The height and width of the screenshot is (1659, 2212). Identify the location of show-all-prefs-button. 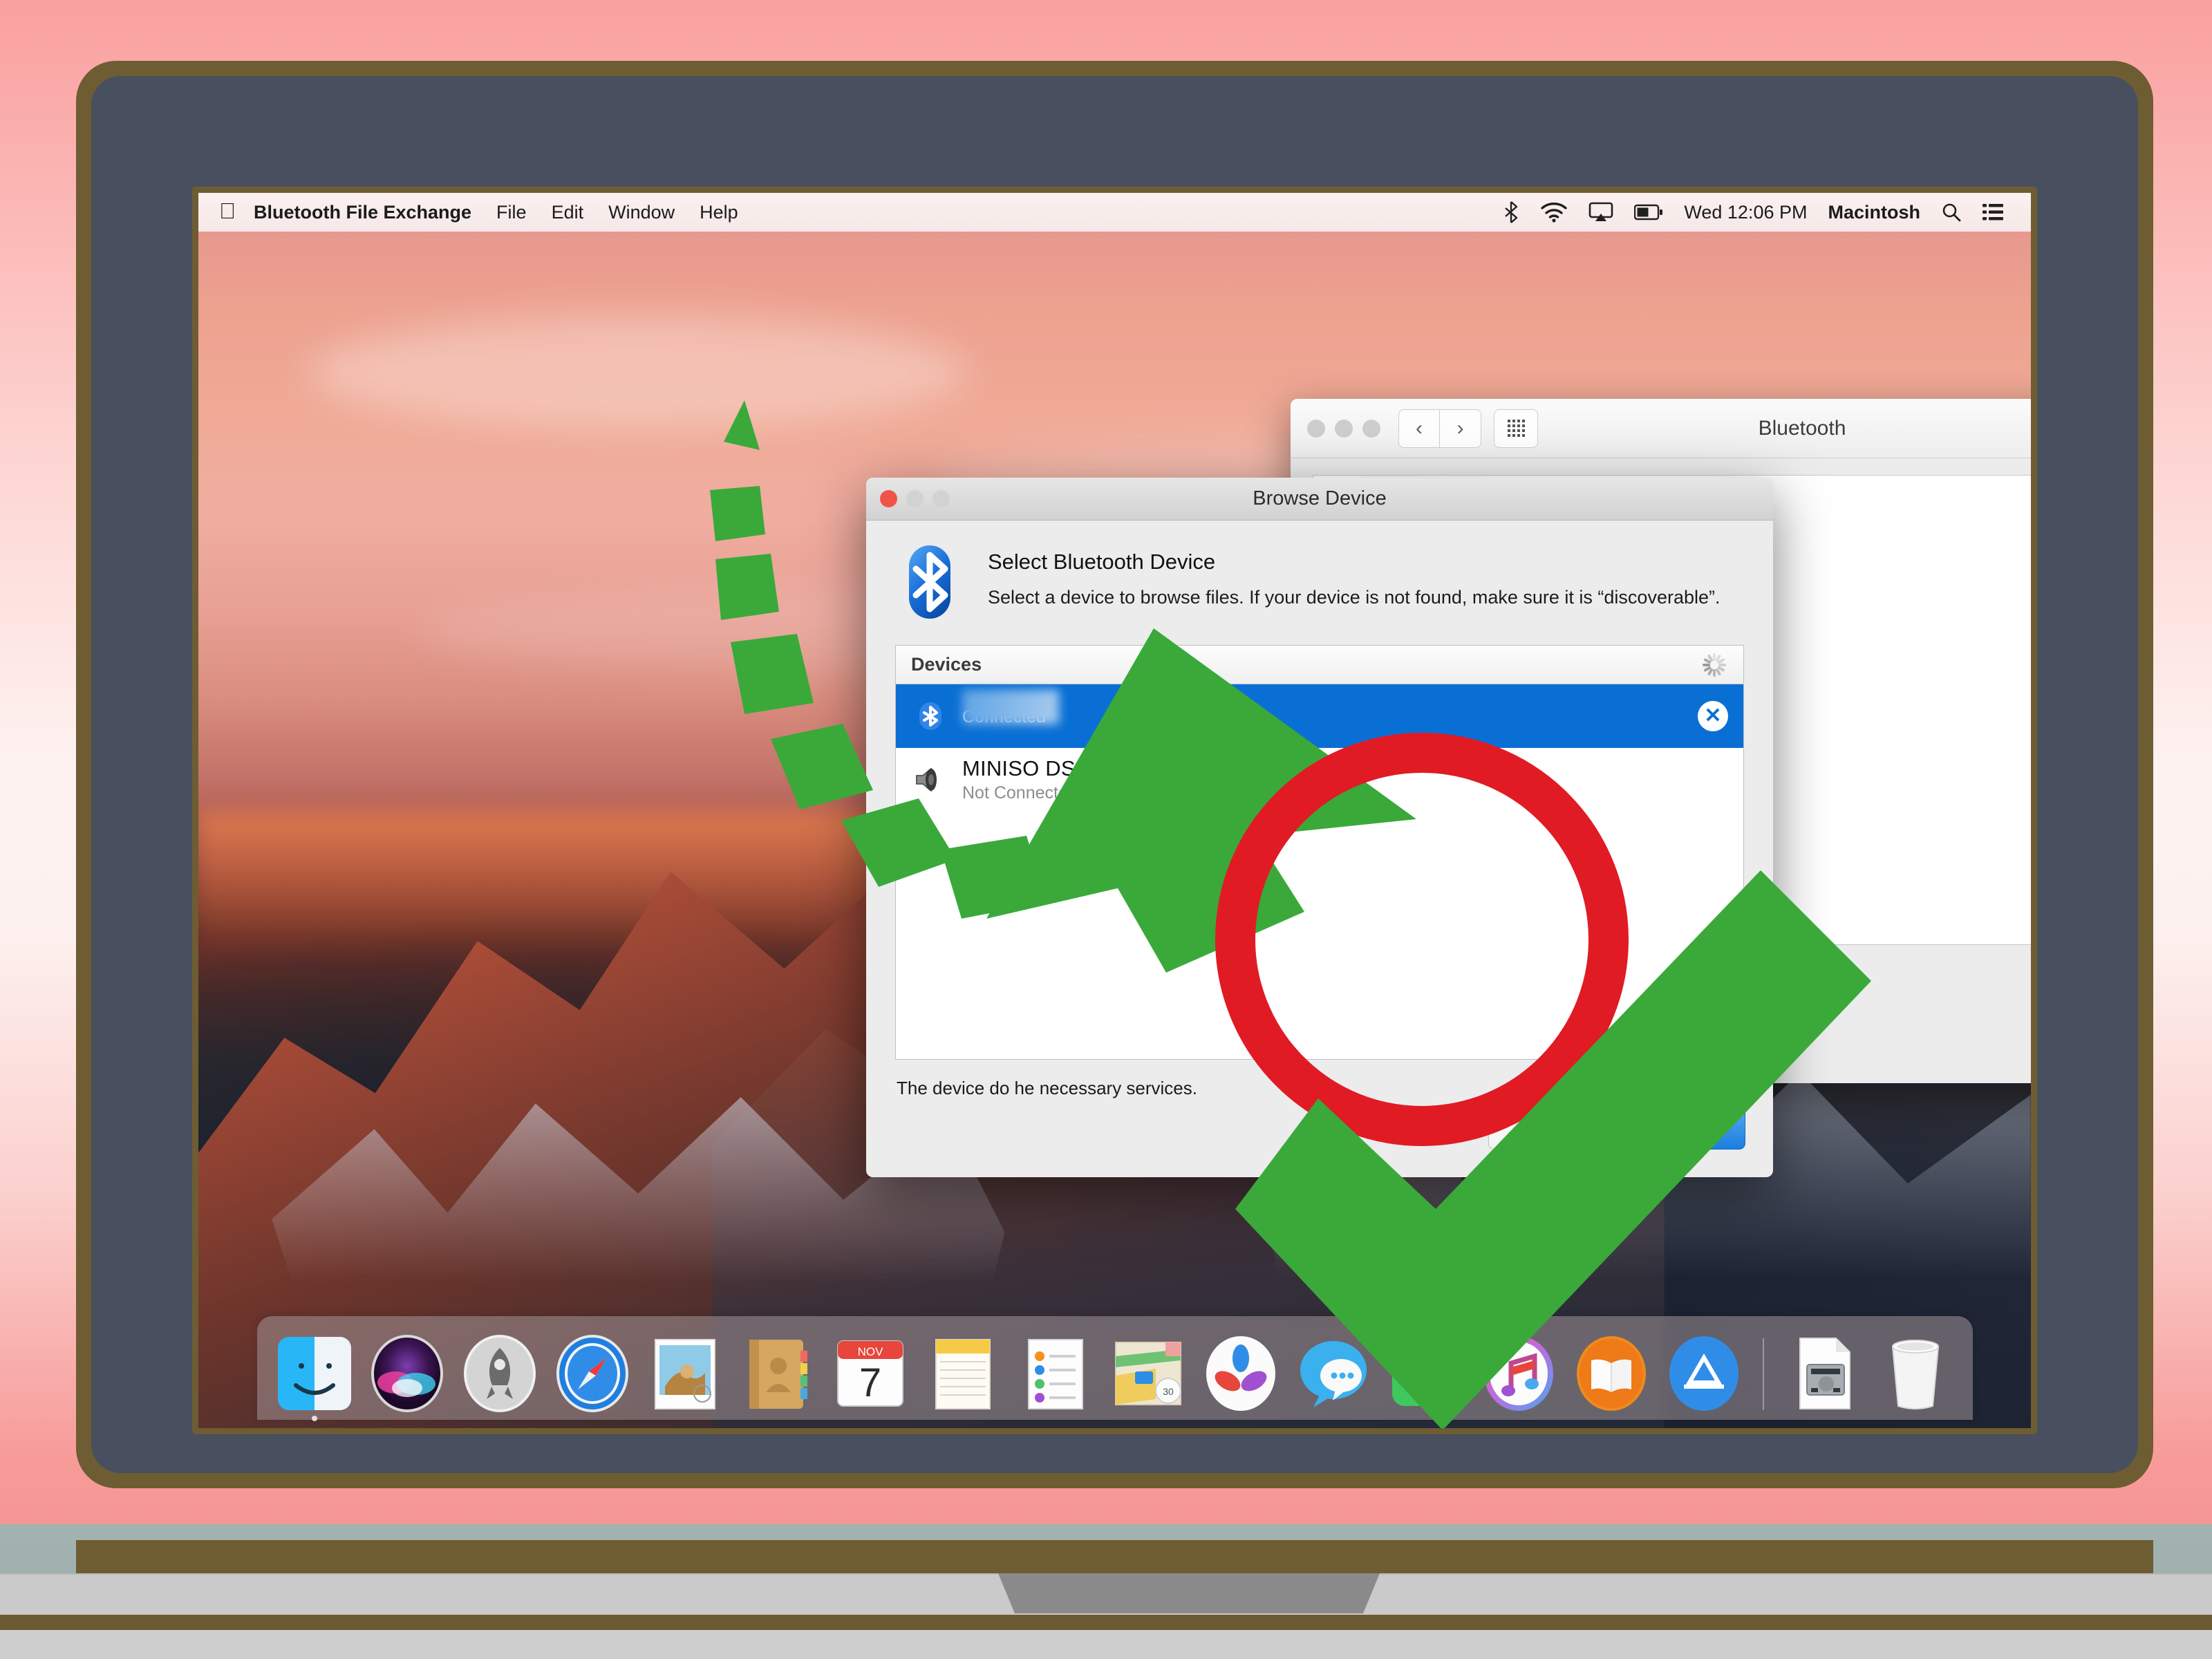
(1516, 428).